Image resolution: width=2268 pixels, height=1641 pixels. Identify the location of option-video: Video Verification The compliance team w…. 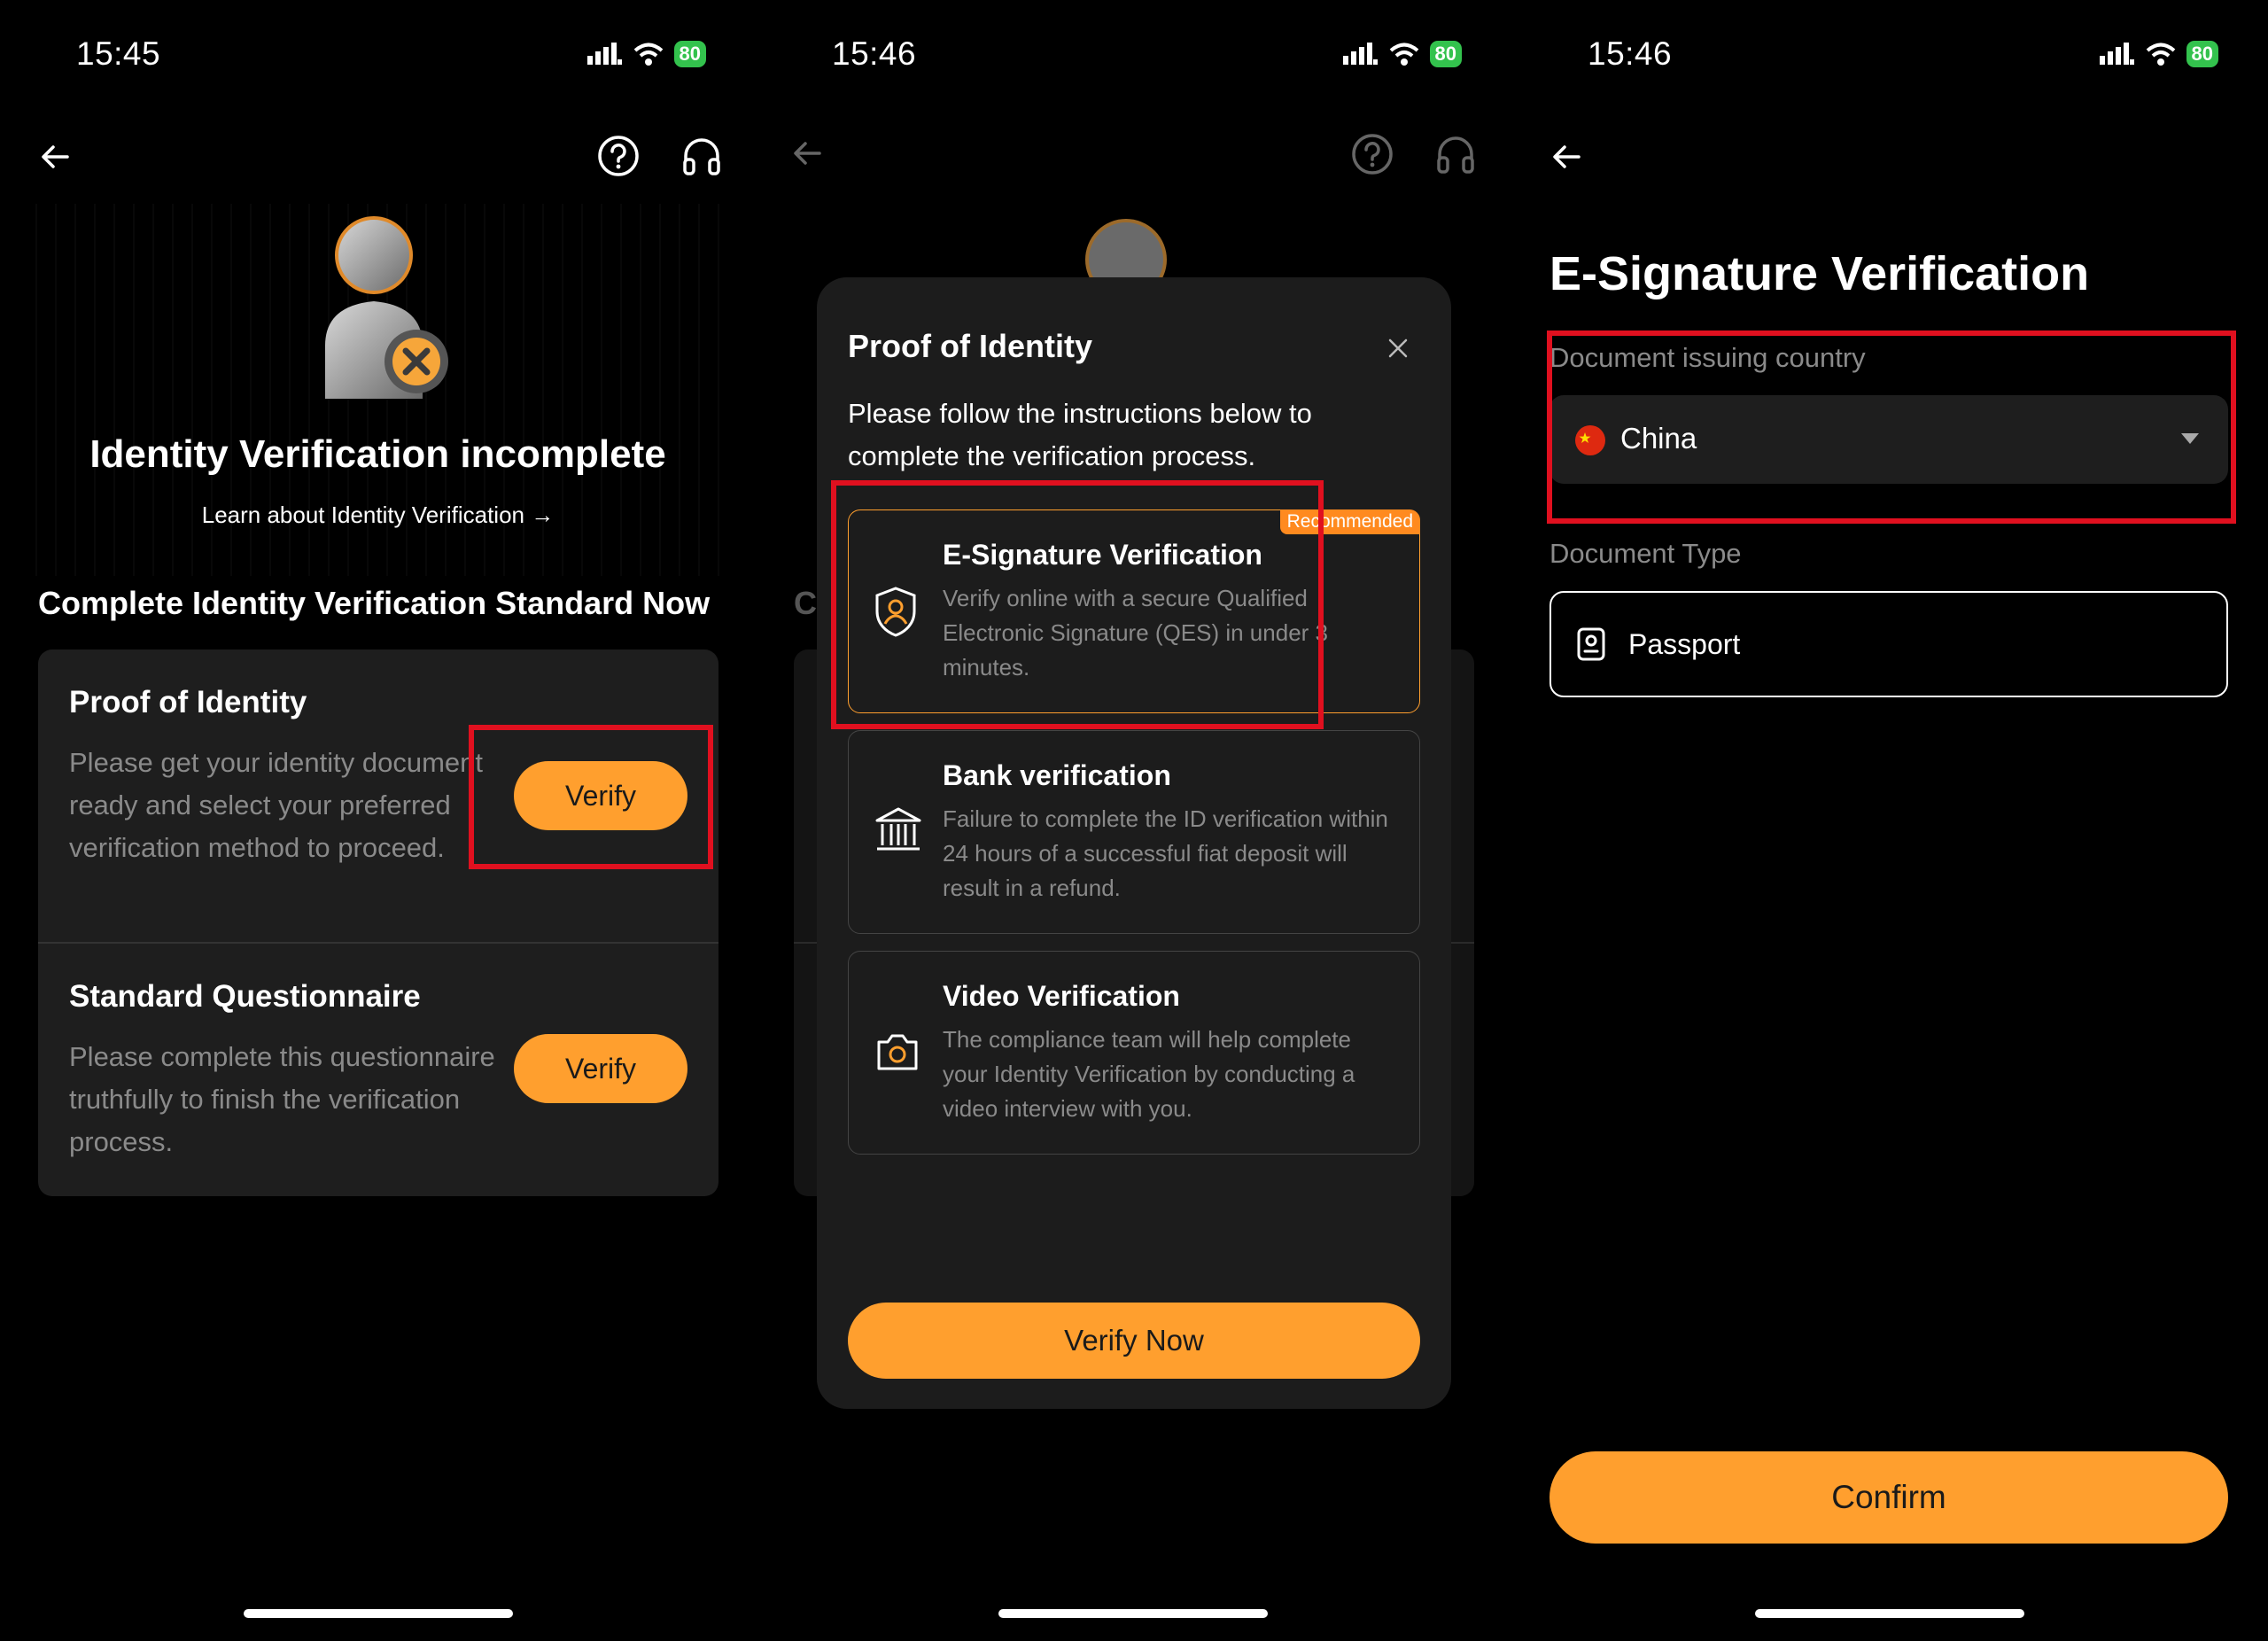
(1134, 1053).